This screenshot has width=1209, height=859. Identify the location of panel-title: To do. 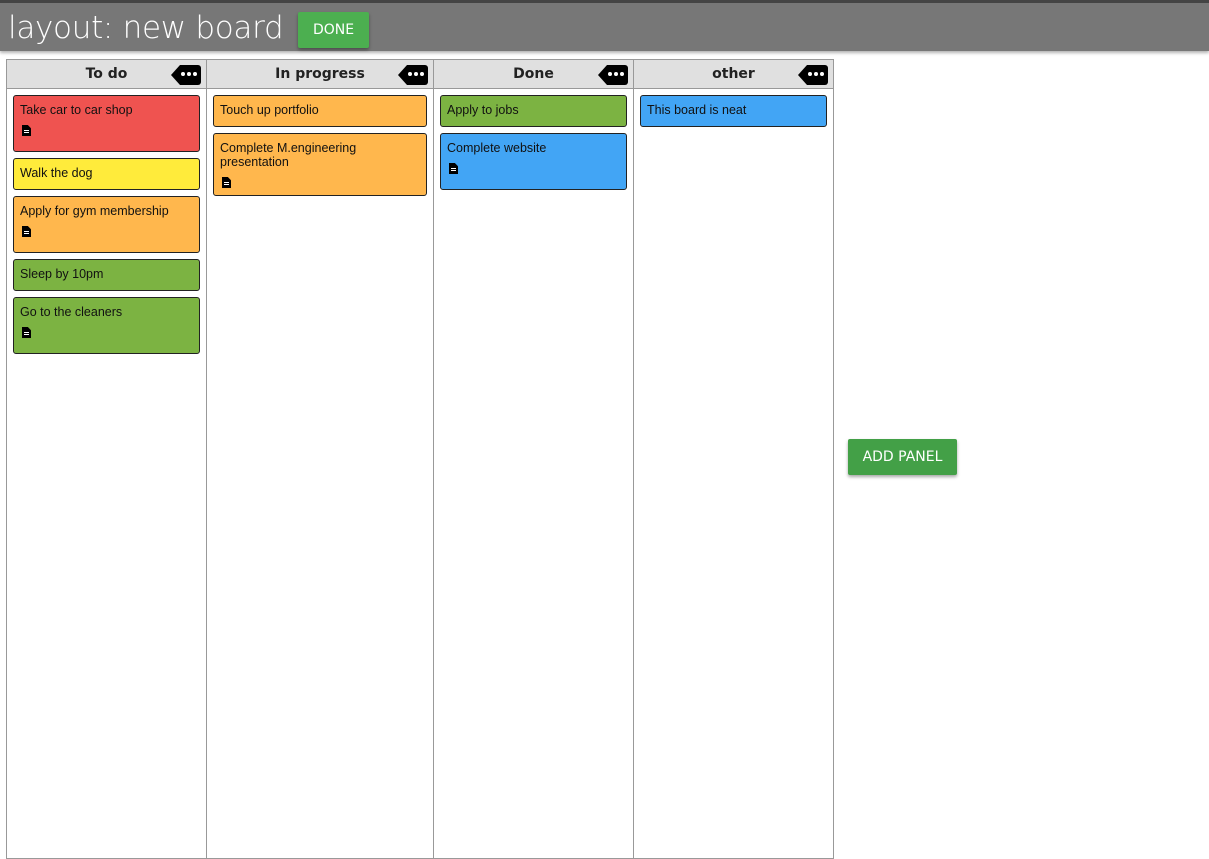
(106, 74).